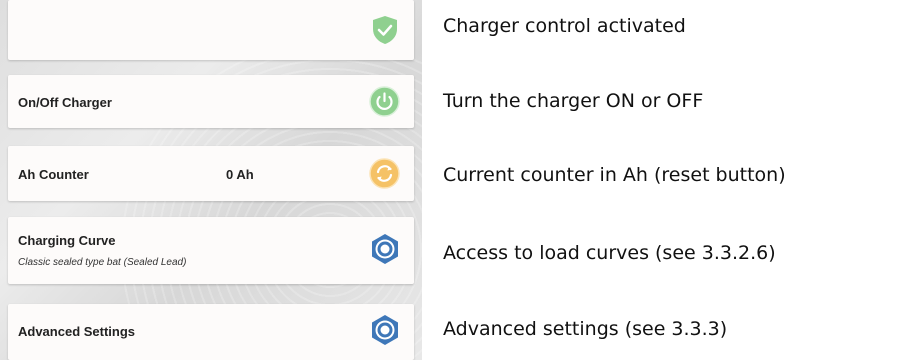 This screenshot has width=916, height=360. What do you see at coordinates (211, 30) in the screenshot?
I see `charger-control-card` at bounding box center [211, 30].